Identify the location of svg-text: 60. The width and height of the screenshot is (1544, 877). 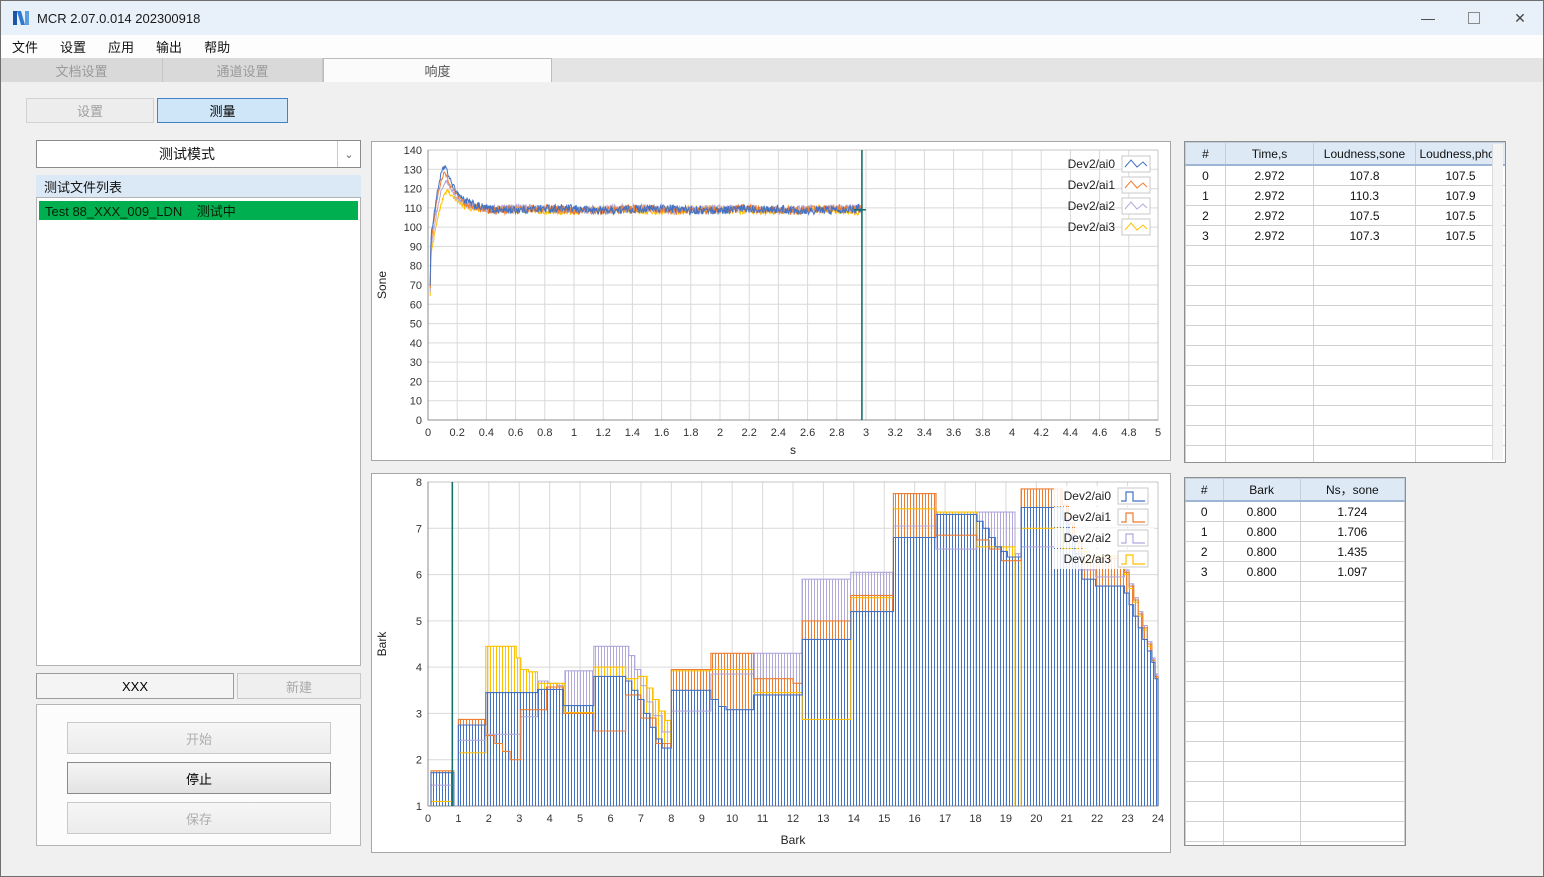
(416, 305).